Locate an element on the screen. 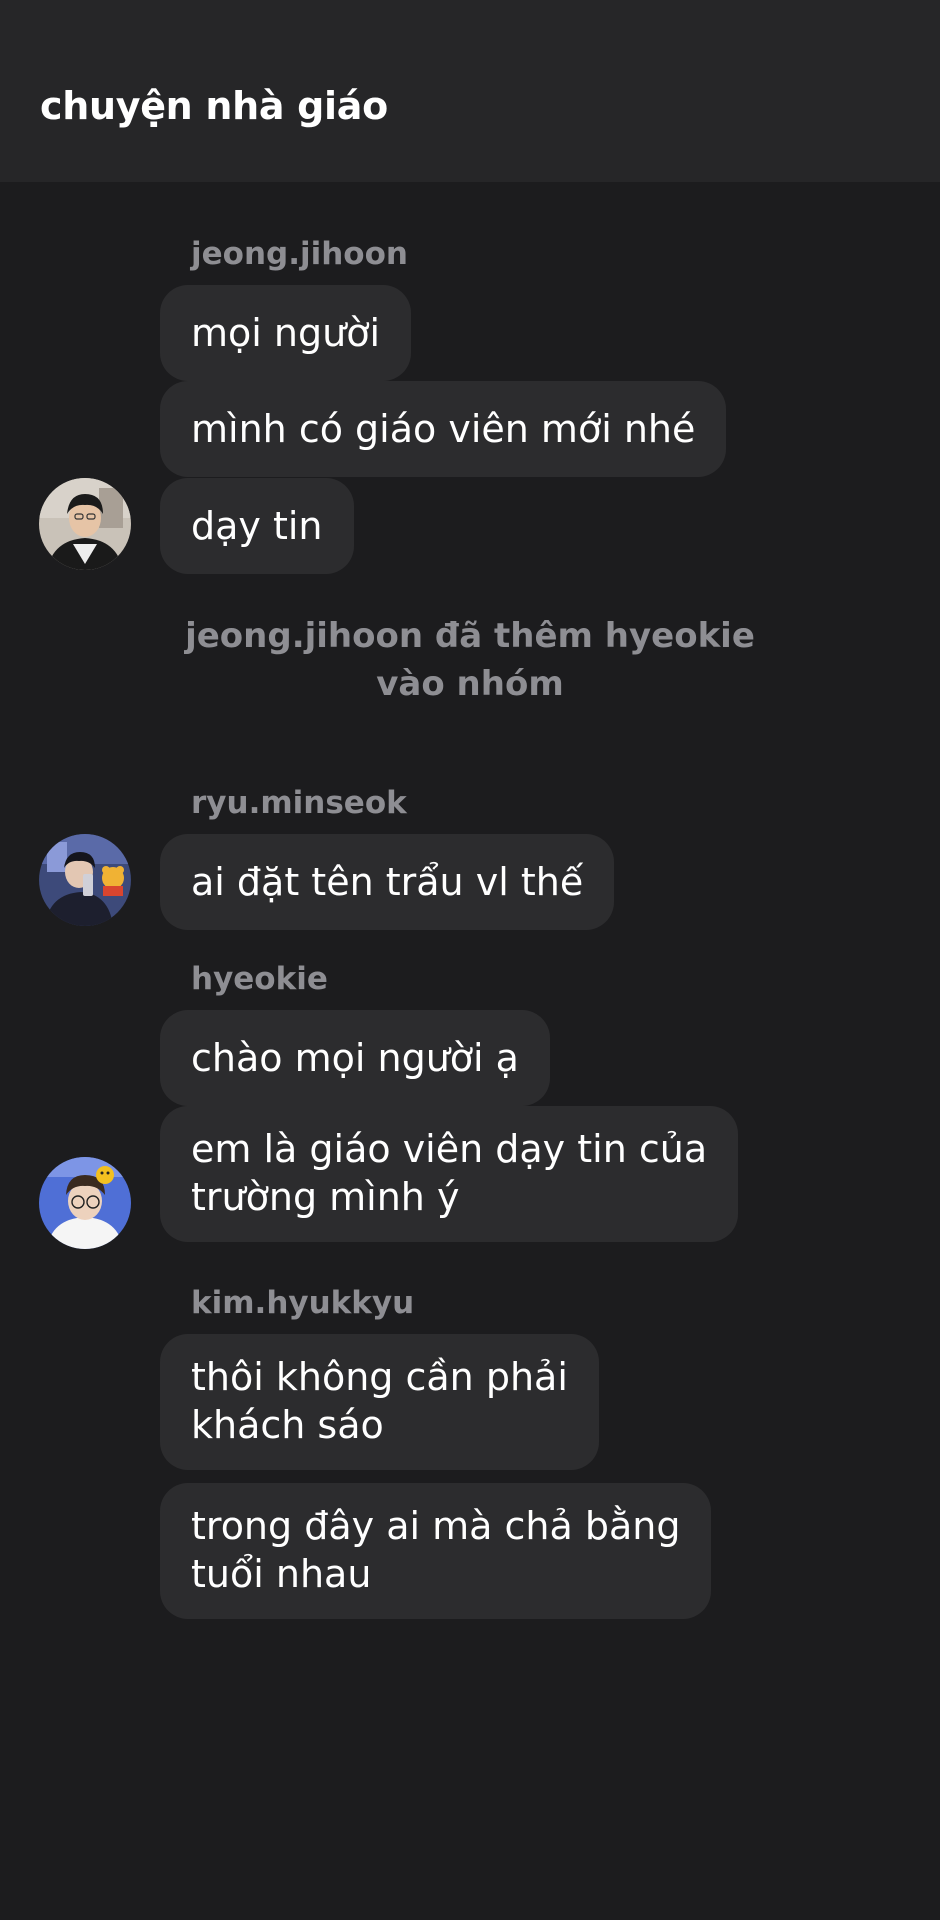 This screenshot has width=940, height=1920. avatar-jeong-jihoon is located at coordinates (85, 524).